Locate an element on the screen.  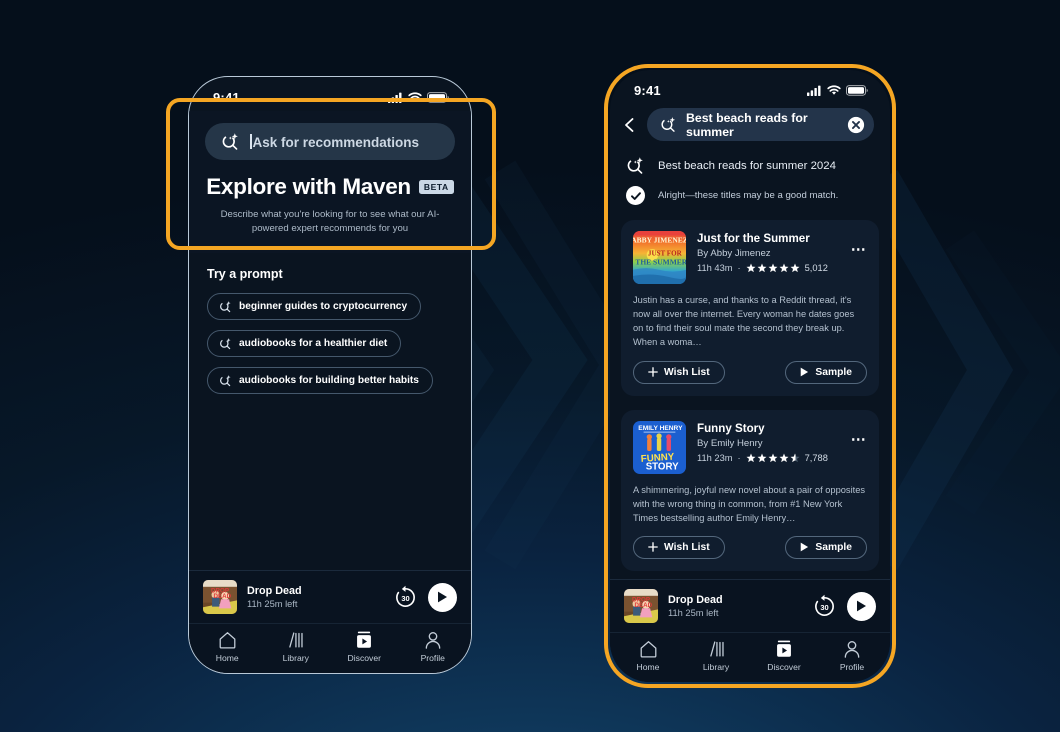
search-query-text: Best beach reads for summer is located at coordinates (747, 124).